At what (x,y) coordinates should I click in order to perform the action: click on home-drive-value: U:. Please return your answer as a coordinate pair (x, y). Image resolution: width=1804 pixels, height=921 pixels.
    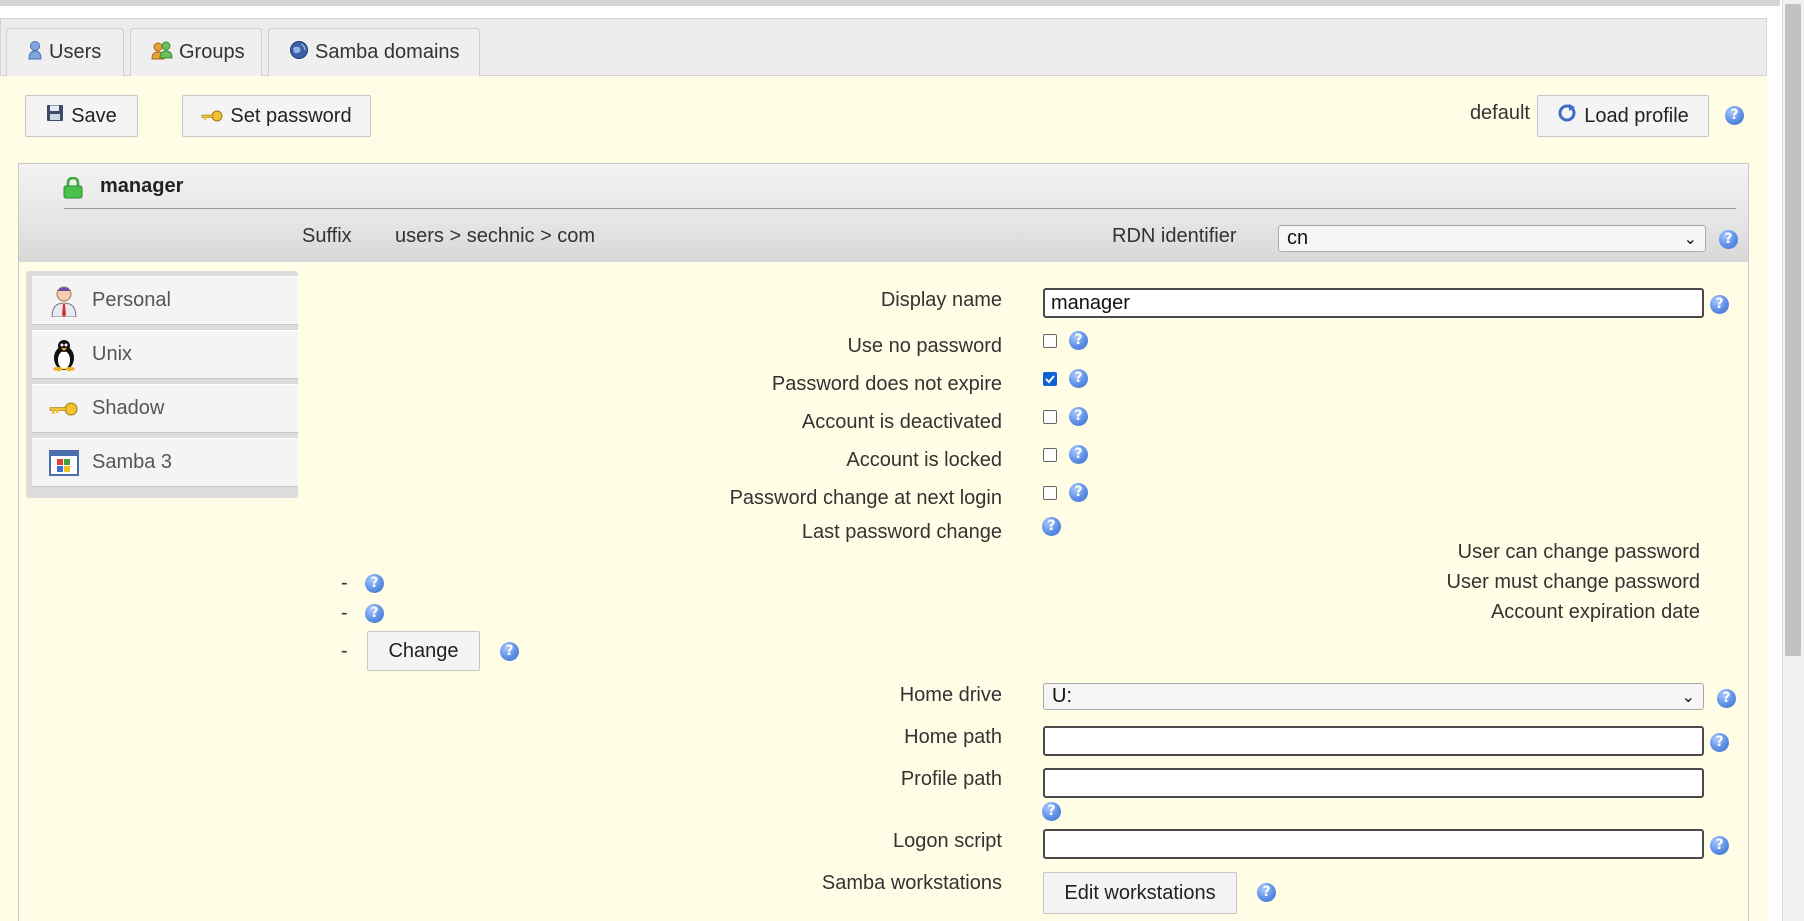
    Looking at the image, I should click on (1062, 696).